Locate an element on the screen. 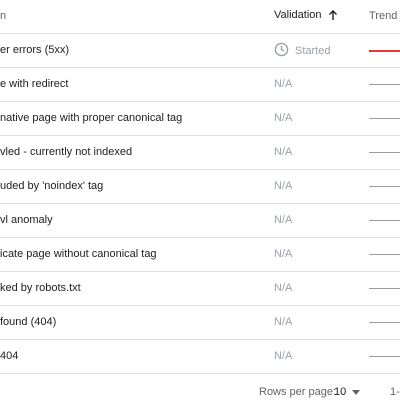 The image size is (400, 400). row-reason: icate page without canonical tag is located at coordinates (78, 254).